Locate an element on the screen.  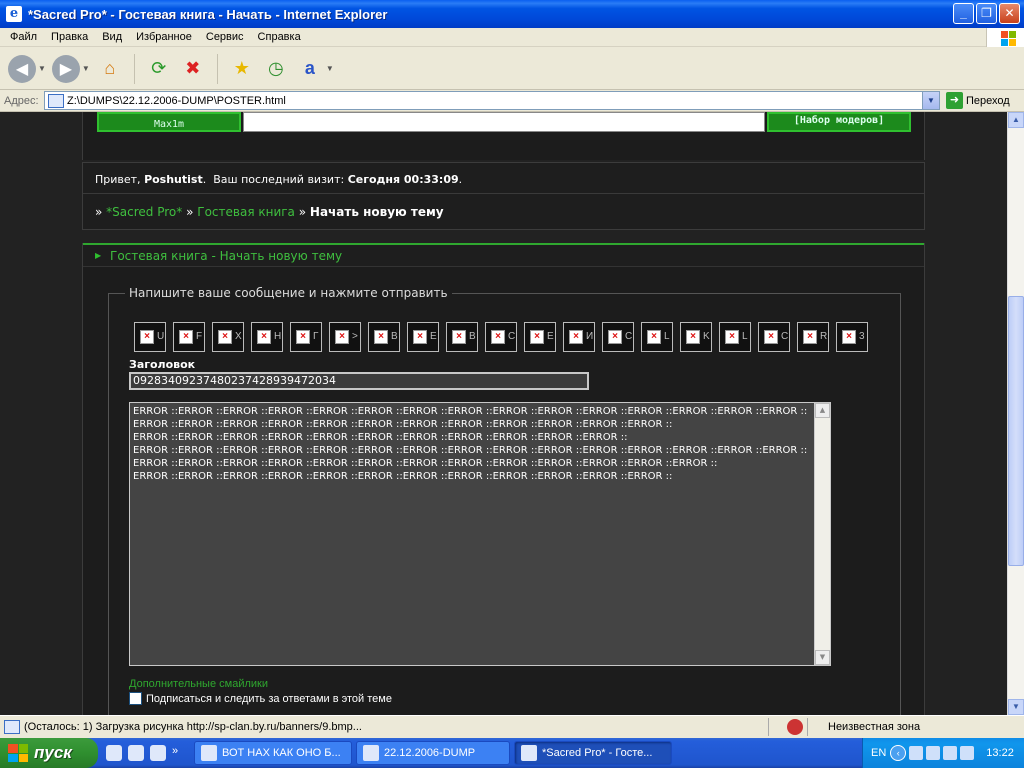
banner-blank-cell is located at coordinates (504, 122).